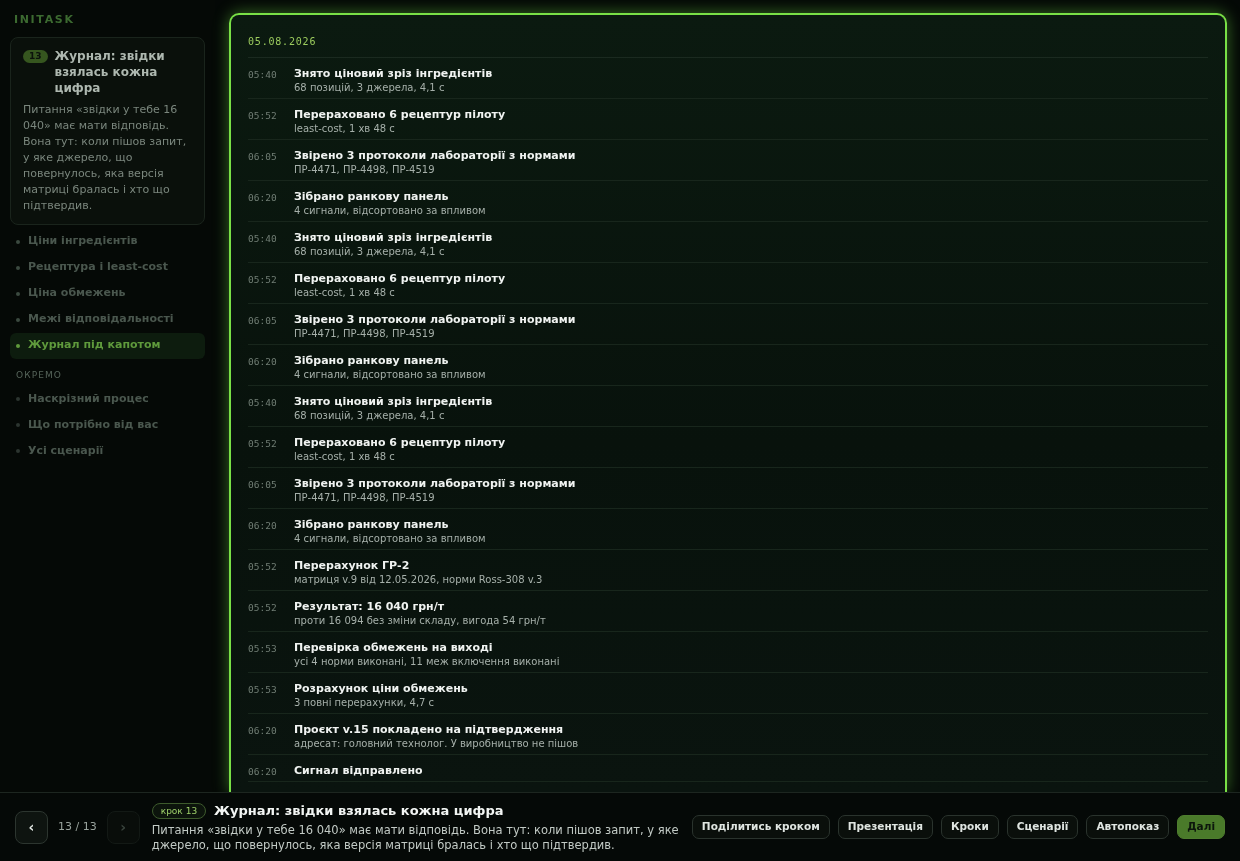 This screenshot has height=861, width=1240. Describe the element at coordinates (885, 827) in the screenshot. I see `footer-button: Презентація` at that location.